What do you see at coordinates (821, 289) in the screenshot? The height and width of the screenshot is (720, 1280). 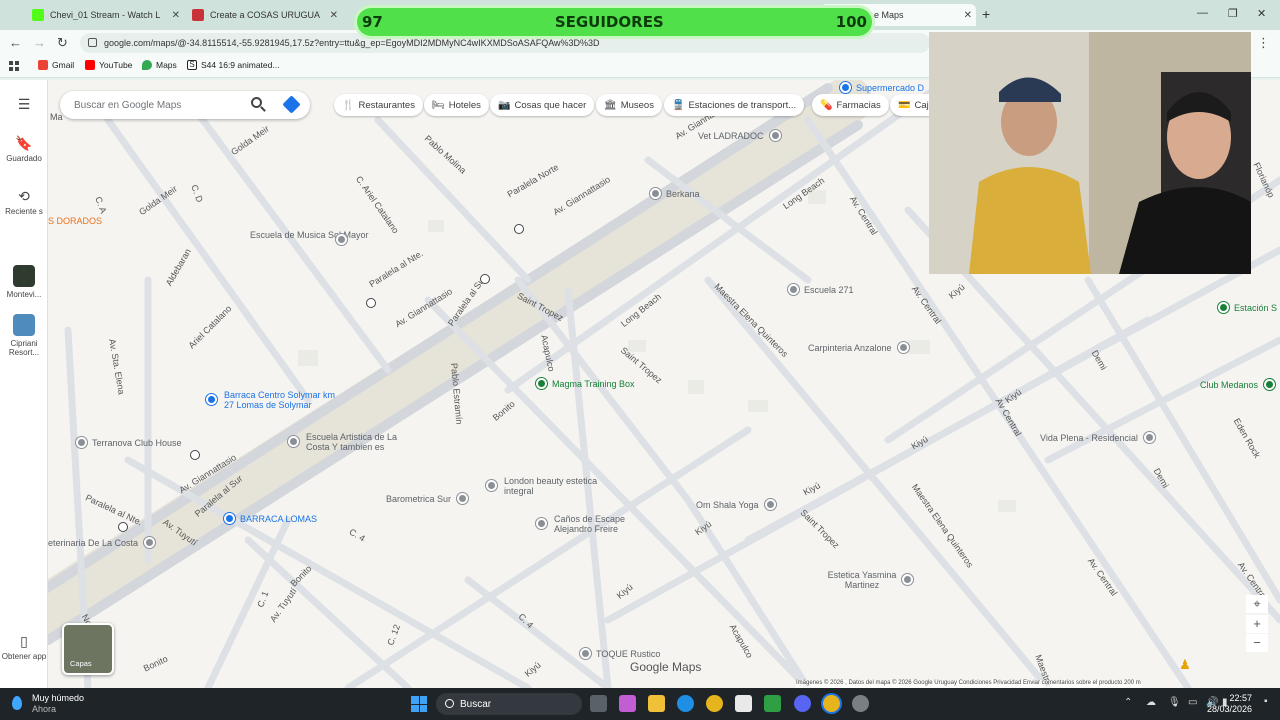 I see `poi-escuela-271: Escuela 271` at bounding box center [821, 289].